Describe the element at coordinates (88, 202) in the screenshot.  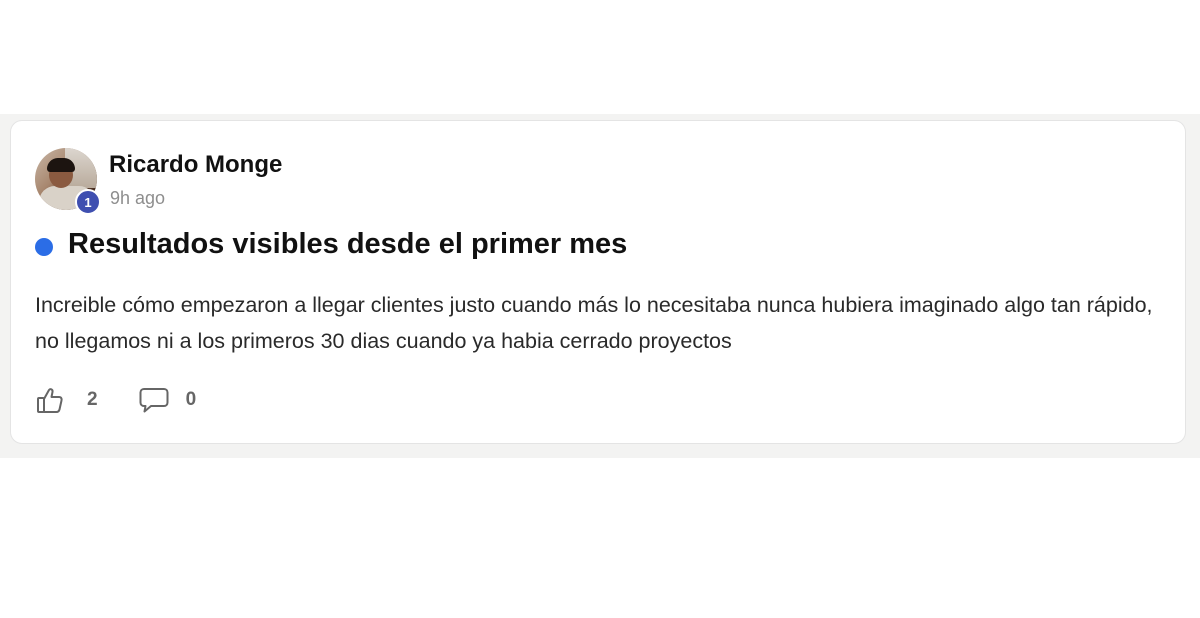
I see `level-badge: 1` at that location.